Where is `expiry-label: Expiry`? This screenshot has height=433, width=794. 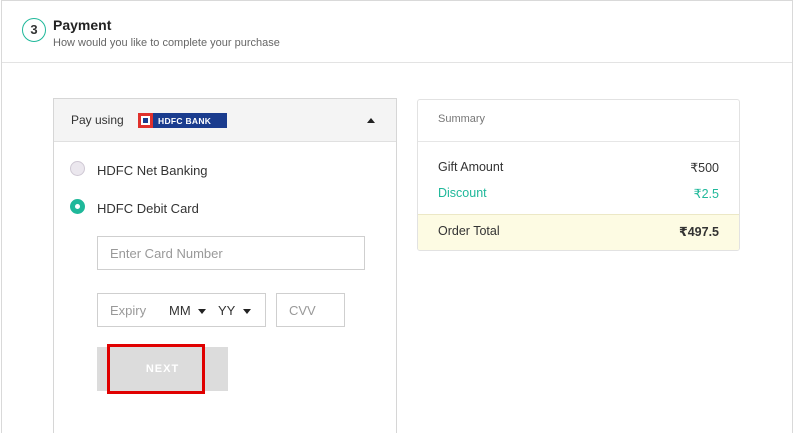 expiry-label: Expiry is located at coordinates (128, 310).